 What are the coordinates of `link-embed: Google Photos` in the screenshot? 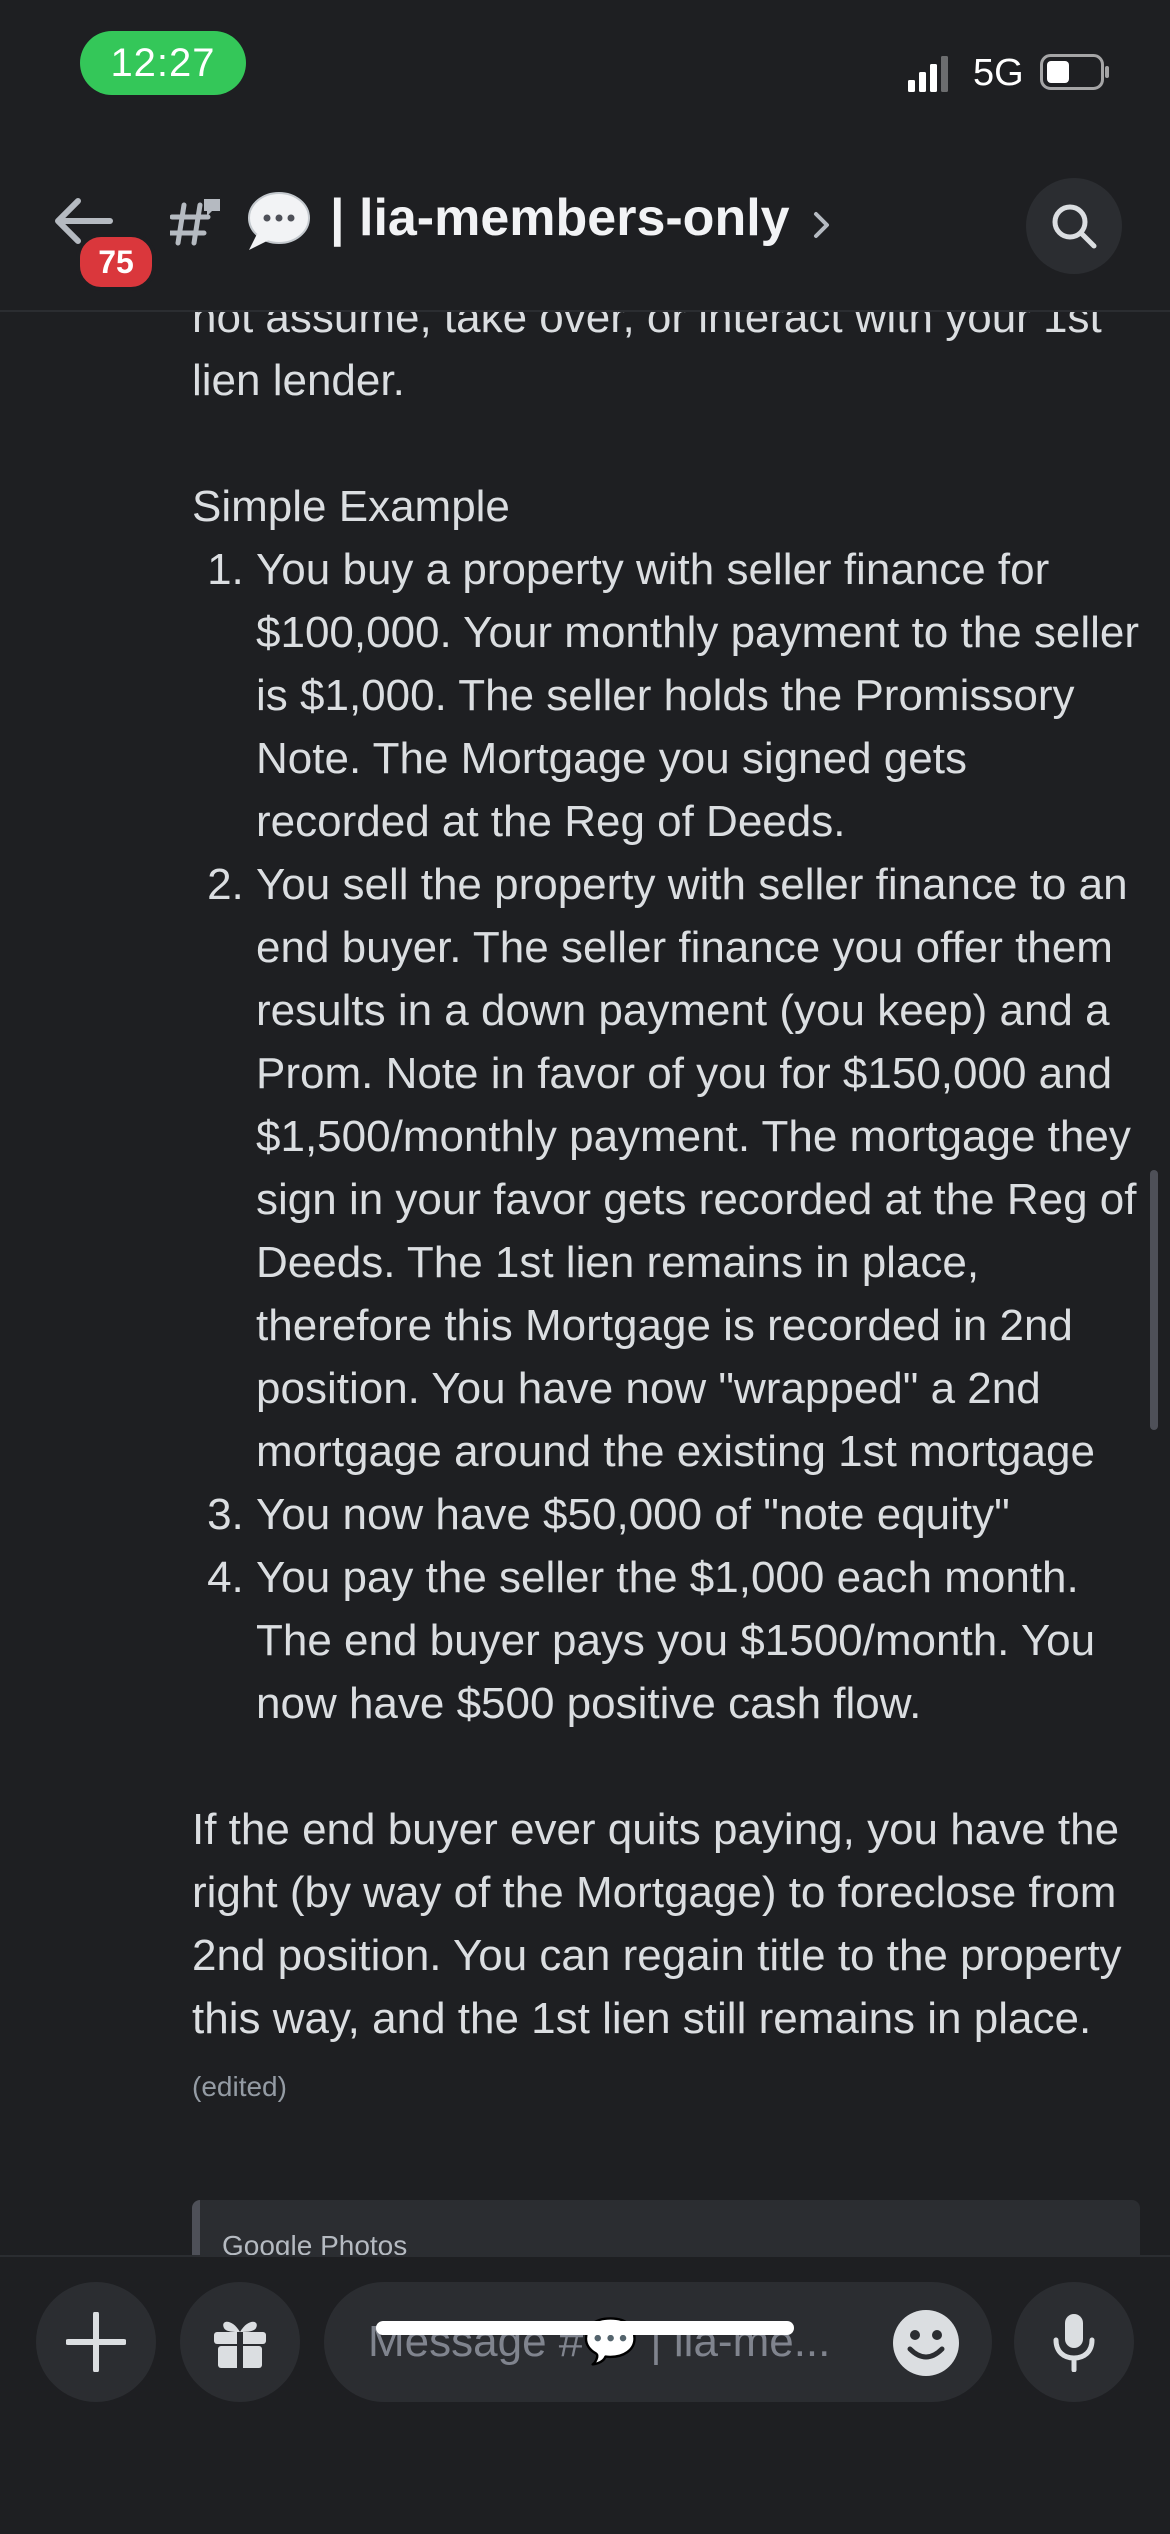 It's located at (666, 2227).